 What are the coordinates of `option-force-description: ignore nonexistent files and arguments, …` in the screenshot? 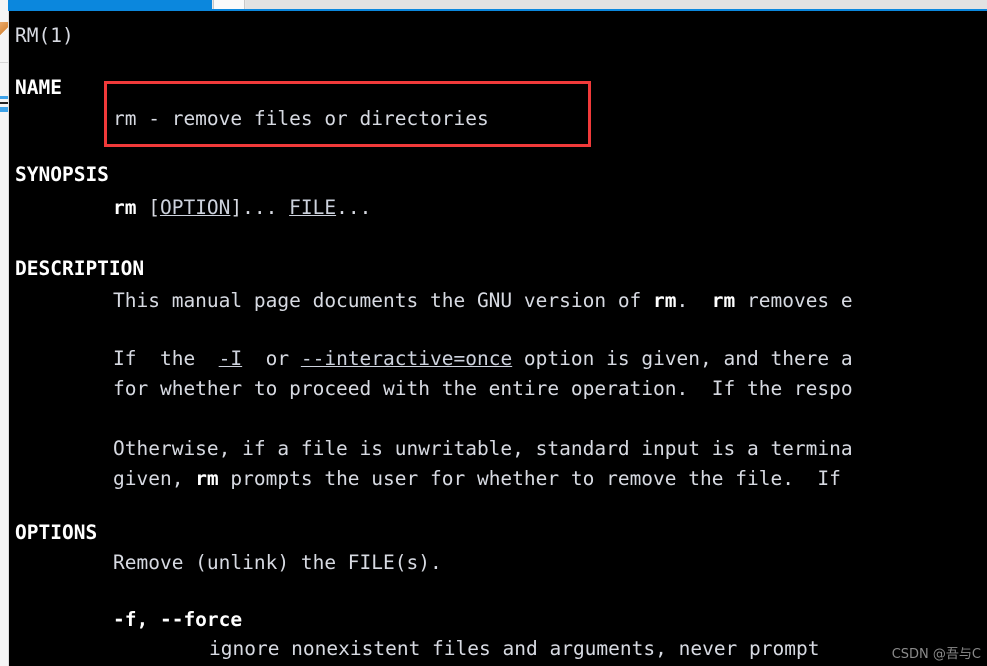 It's located at (514, 648).